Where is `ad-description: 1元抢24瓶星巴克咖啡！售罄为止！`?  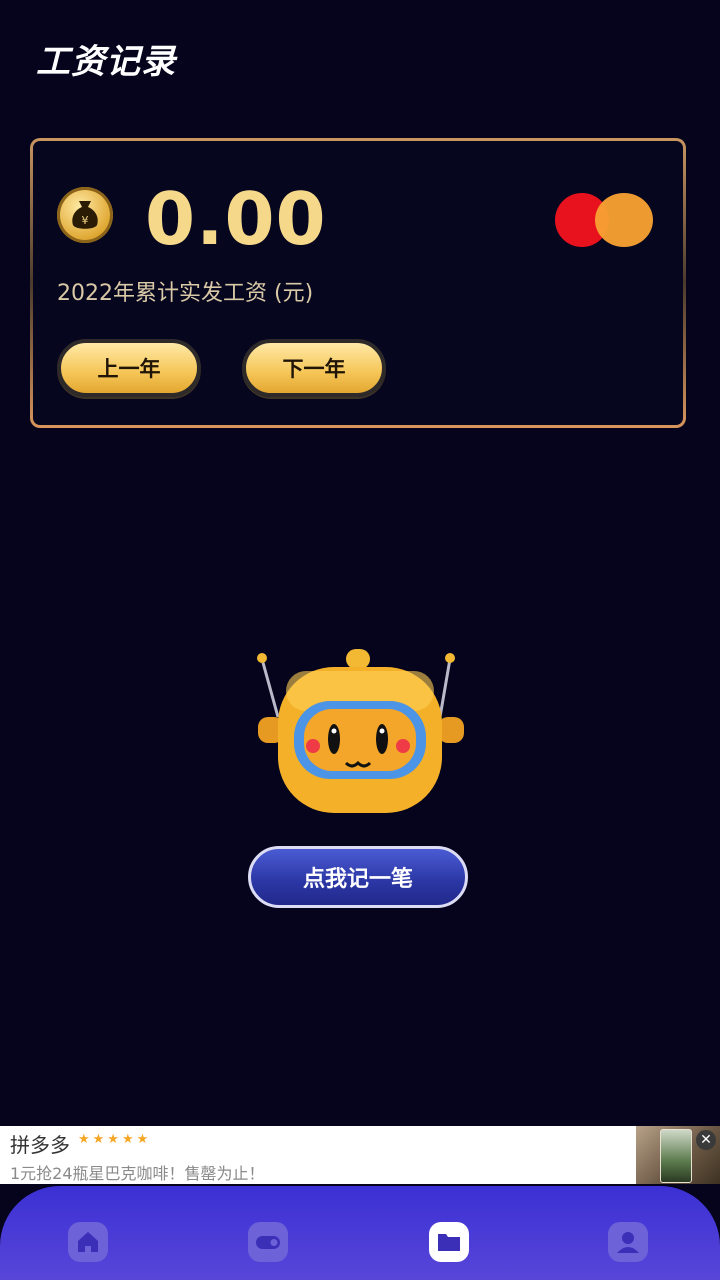
ad-description: 1元抢24瓶星巴克咖啡！售罄为止！ is located at coordinates (137, 1173).